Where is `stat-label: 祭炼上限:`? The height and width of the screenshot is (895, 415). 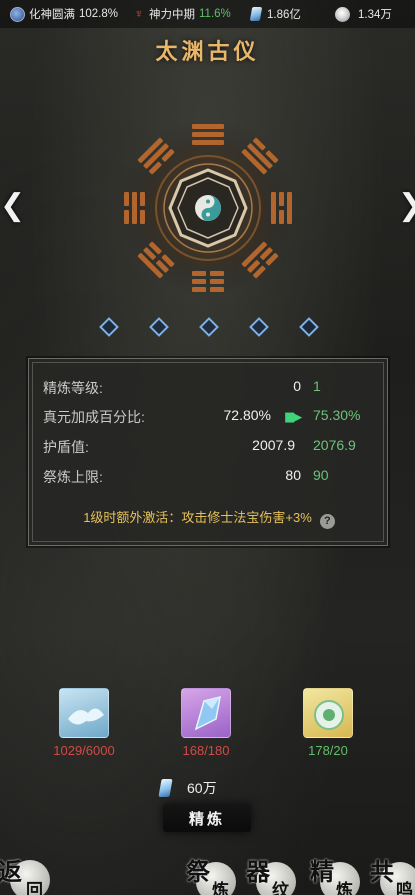
stat-label: 祭炼上限: is located at coordinates (73, 477).